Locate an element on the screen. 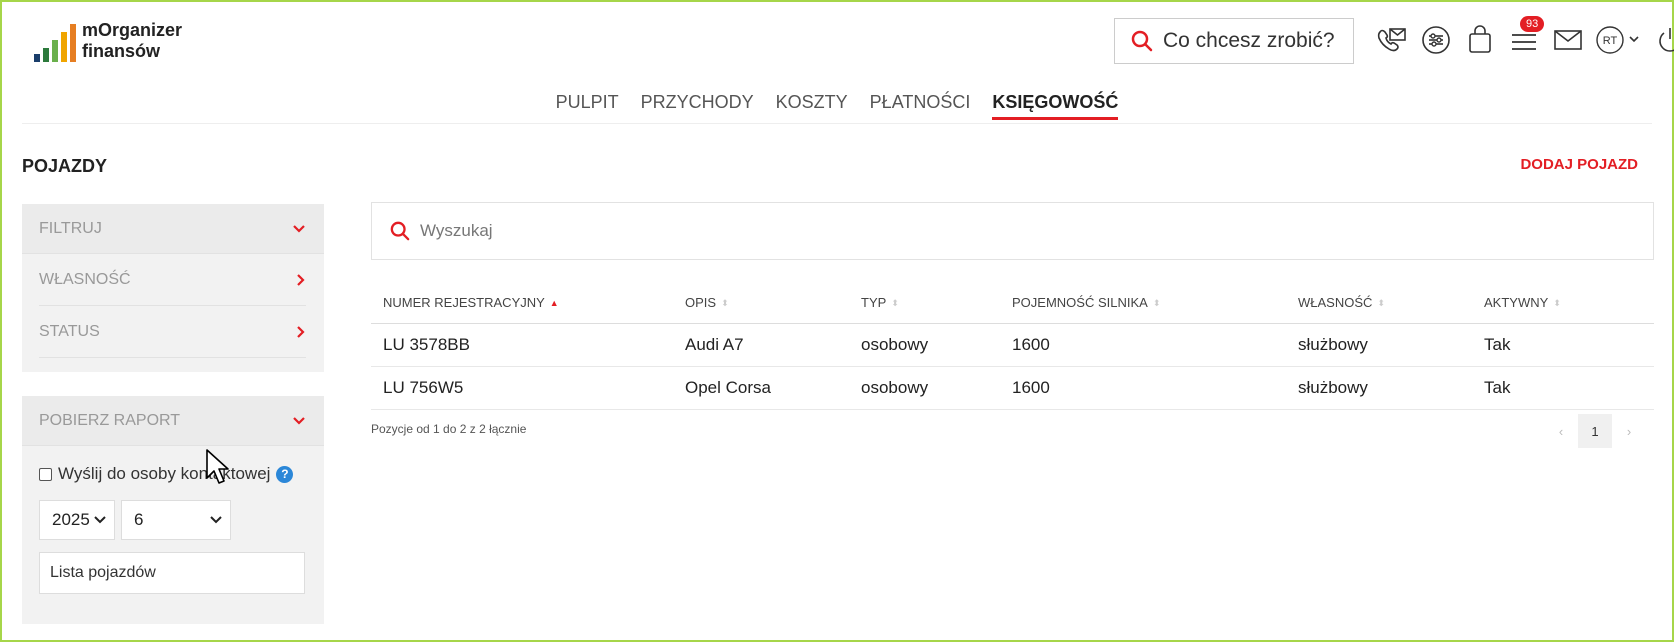 This screenshot has height=642, width=1674. col-engine-label: POJEMNOŚĆ SILNIKA is located at coordinates (1080, 302).